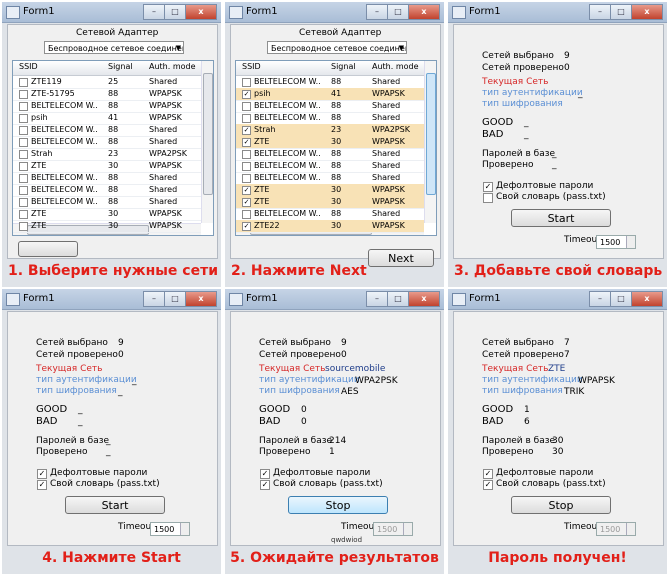  I want to click on networks-selected-value: 9, so click(121, 343).